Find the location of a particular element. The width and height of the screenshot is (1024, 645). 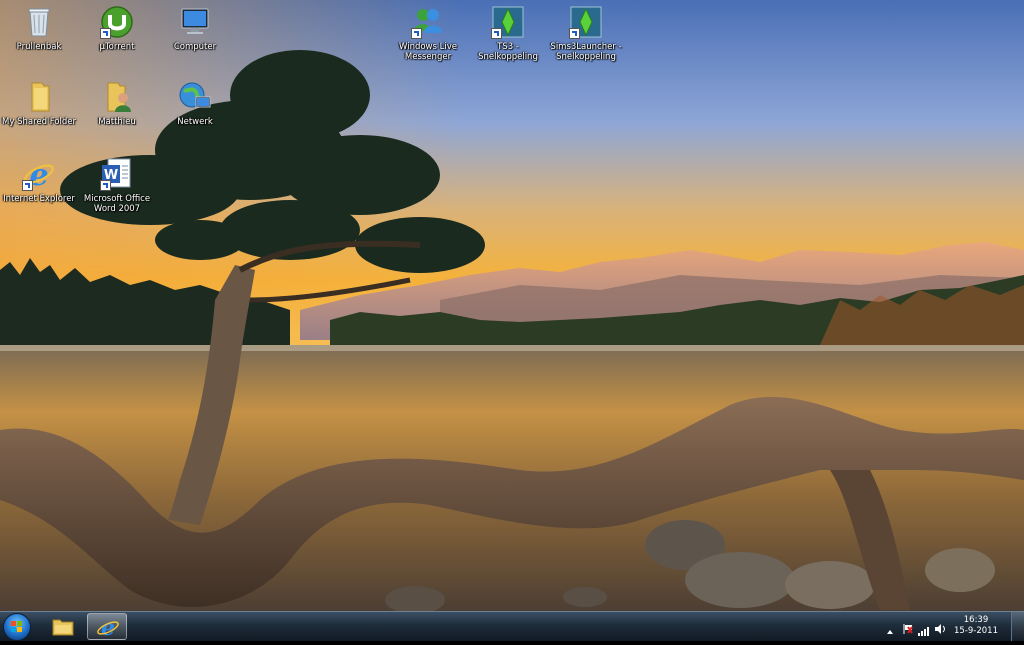

desktop-icon-word-2007: W Microsoft Office Word 2007 is located at coordinates (117, 185).